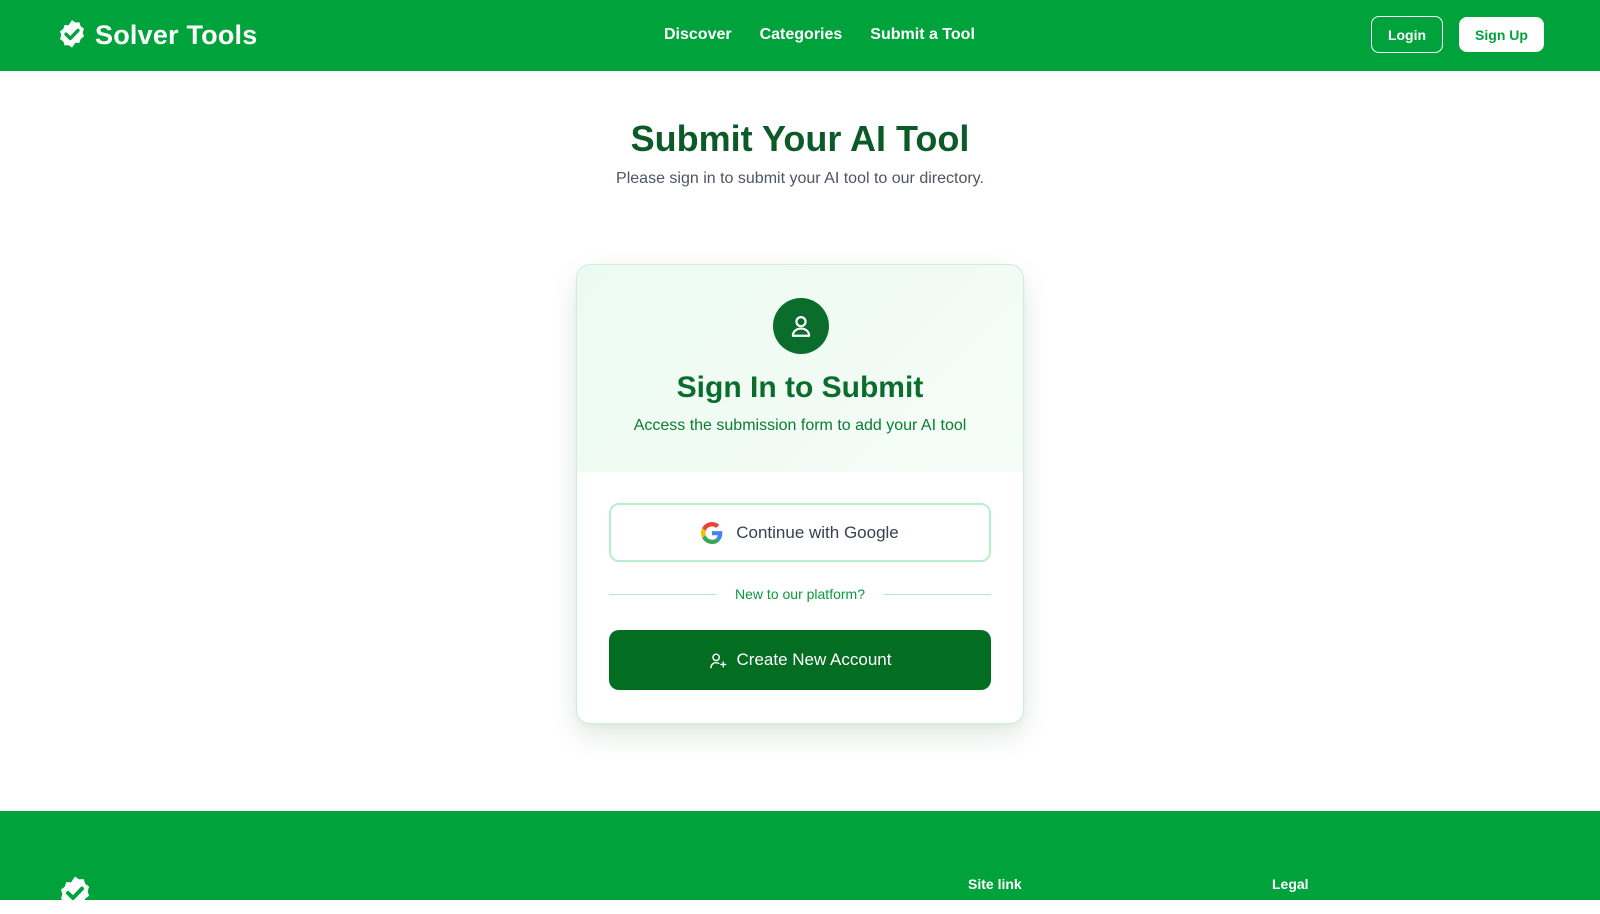 Image resolution: width=1600 pixels, height=914 pixels. Describe the element at coordinates (1290, 884) in the screenshot. I see `footer-heading-legal: Legal` at that location.